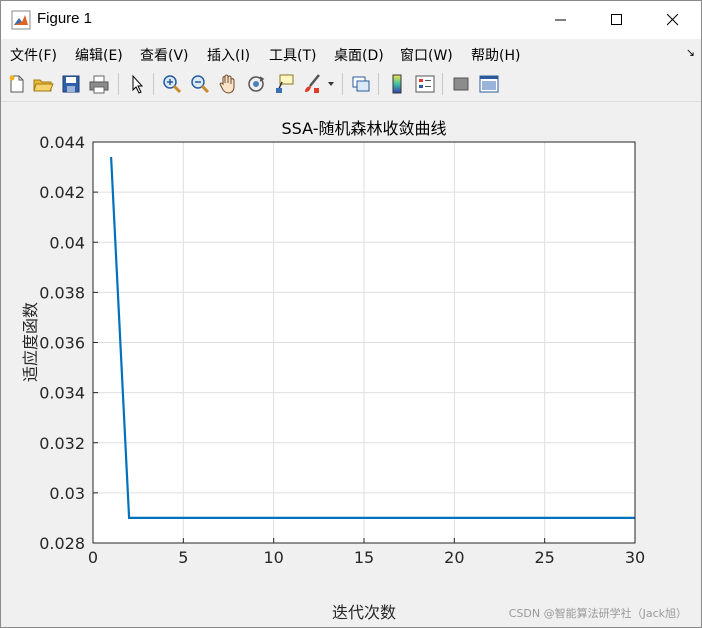 The width and height of the screenshot is (702, 628). I want to click on brush-dropdown-icon, so click(331, 84).